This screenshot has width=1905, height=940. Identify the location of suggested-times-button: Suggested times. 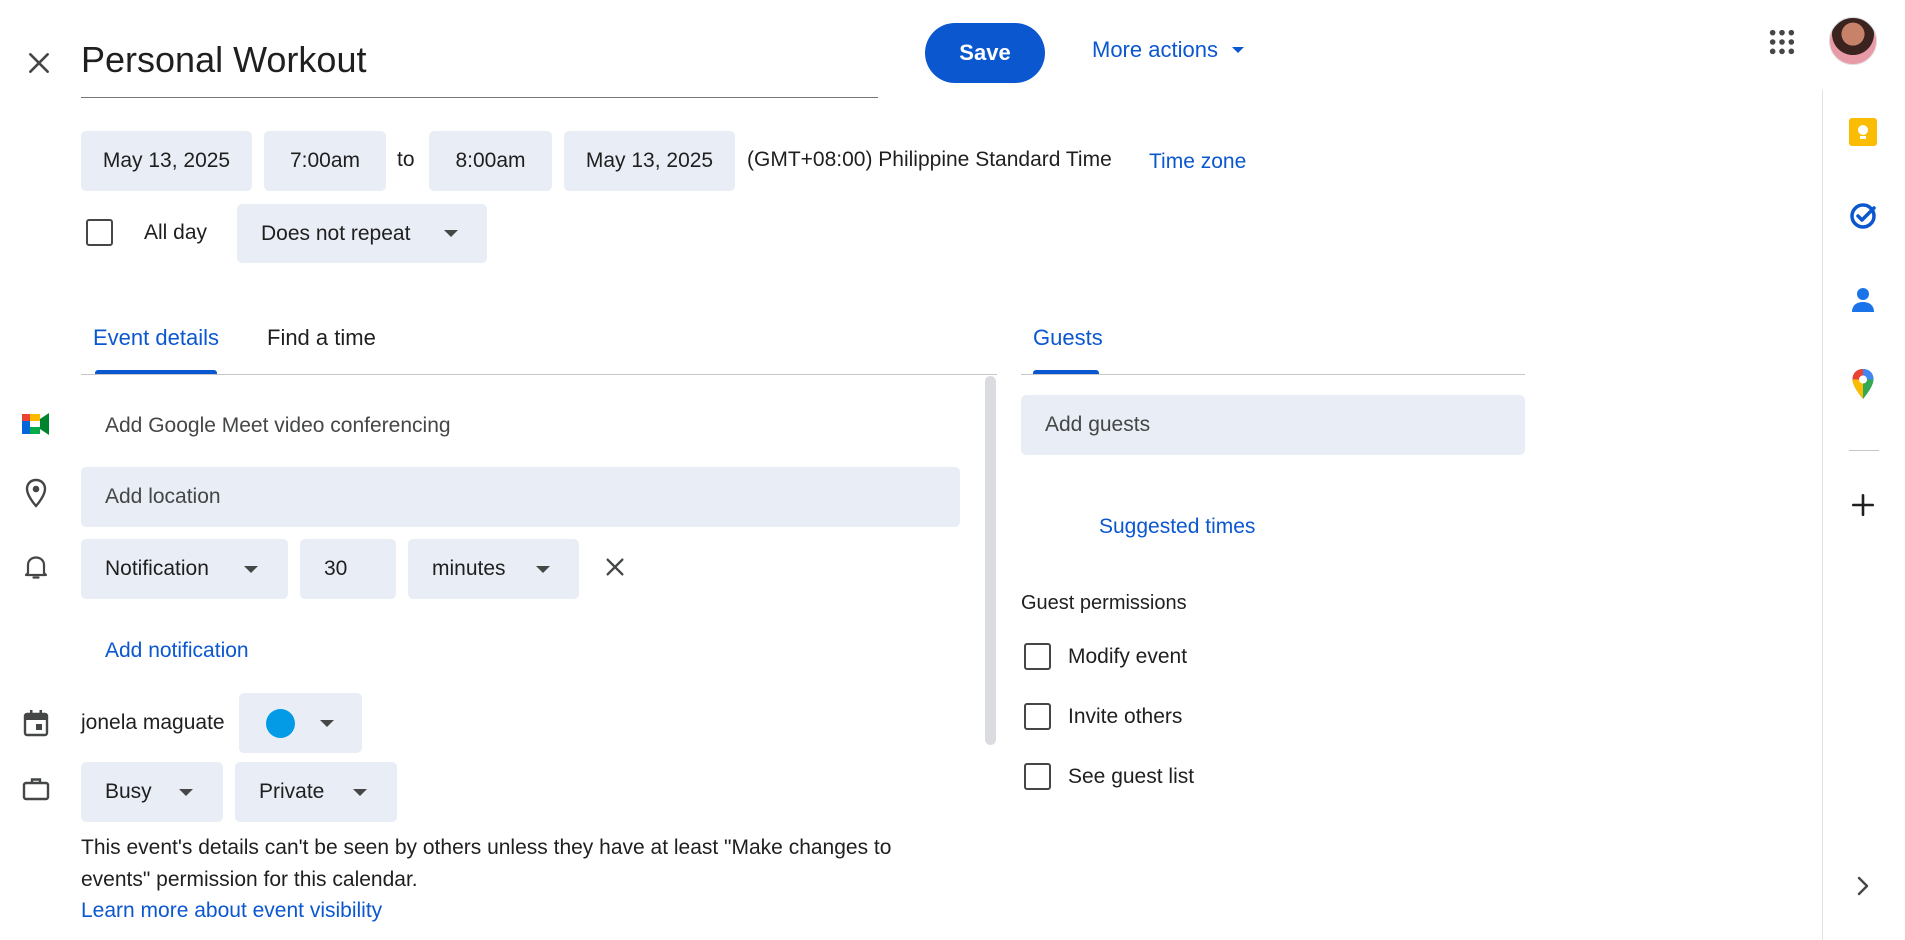
(1177, 527).